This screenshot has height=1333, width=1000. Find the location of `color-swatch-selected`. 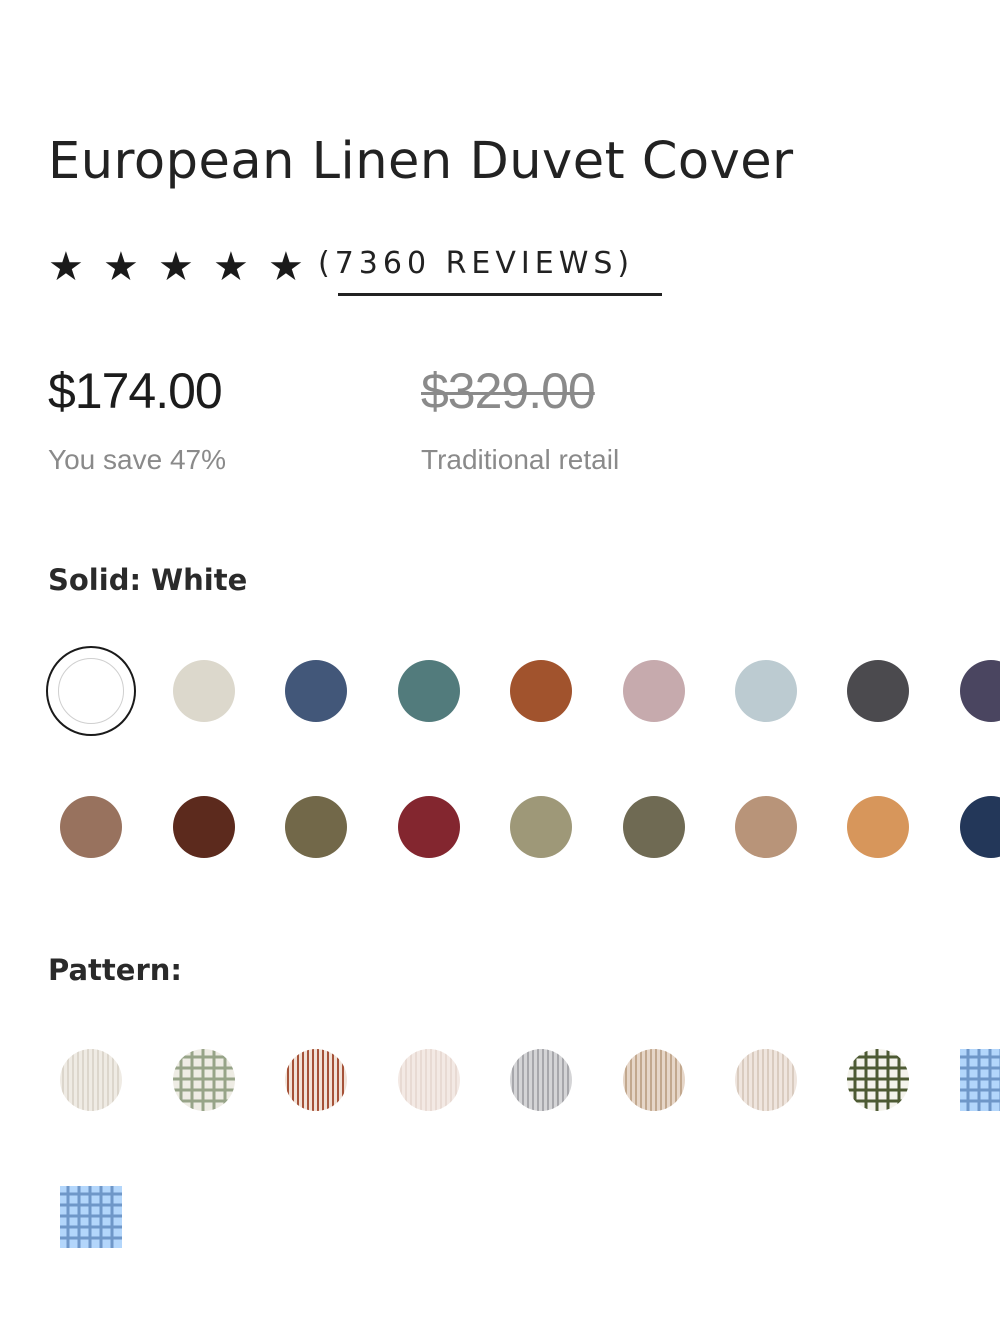

color-swatch-selected is located at coordinates (91, 691).